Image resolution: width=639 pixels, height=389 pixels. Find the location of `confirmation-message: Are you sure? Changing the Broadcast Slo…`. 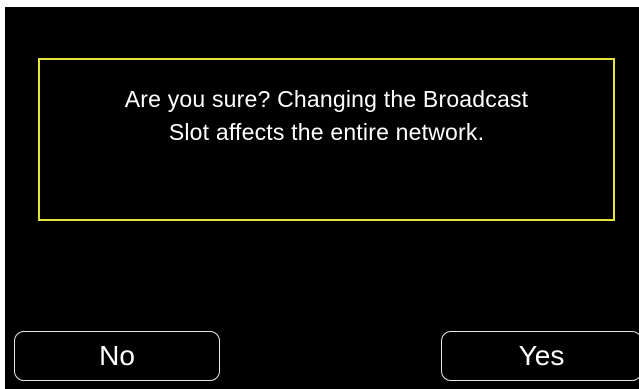

confirmation-message: Are you sure? Changing the Broadcast Slo… is located at coordinates (327, 116).